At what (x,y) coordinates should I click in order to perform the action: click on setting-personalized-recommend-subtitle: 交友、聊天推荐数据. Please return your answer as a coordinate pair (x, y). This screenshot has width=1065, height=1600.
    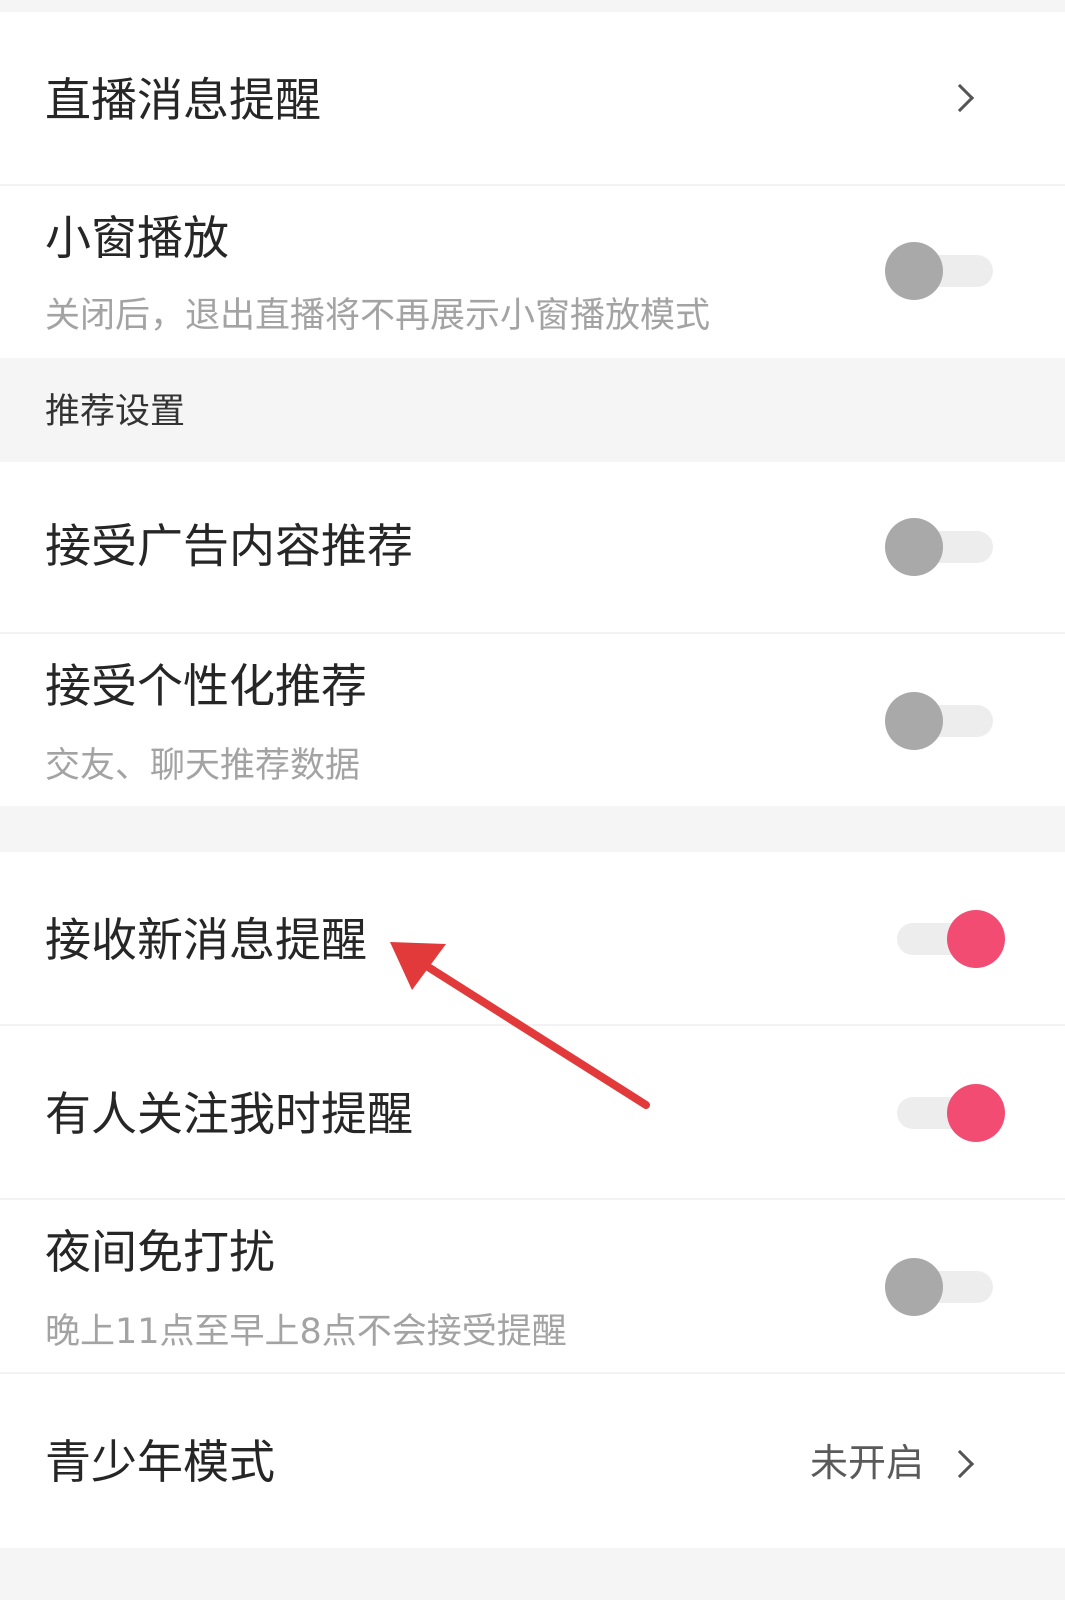
    Looking at the image, I should click on (203, 766).